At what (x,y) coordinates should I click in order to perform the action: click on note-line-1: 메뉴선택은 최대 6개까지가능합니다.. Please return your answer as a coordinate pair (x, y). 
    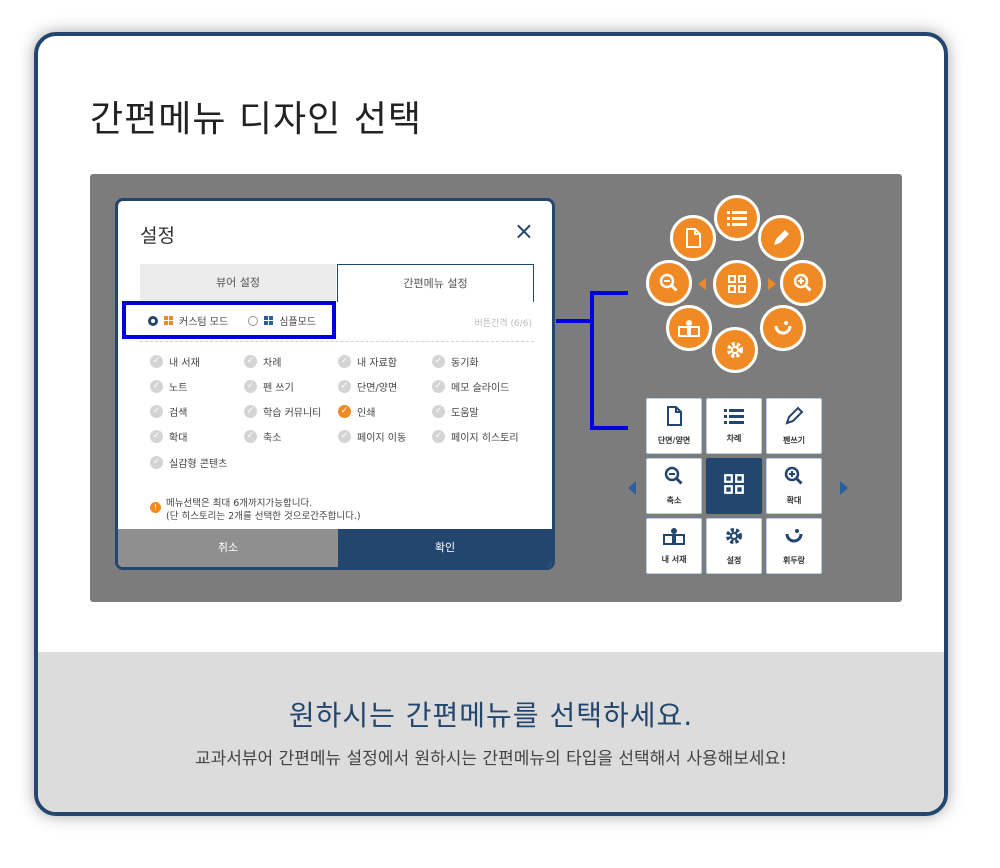
    Looking at the image, I should click on (239, 503).